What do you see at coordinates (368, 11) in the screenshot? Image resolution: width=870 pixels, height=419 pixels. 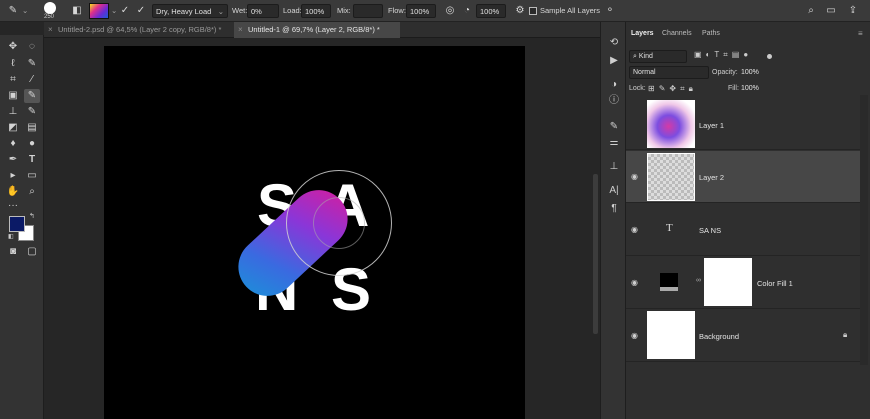 I see `mix-field` at bounding box center [368, 11].